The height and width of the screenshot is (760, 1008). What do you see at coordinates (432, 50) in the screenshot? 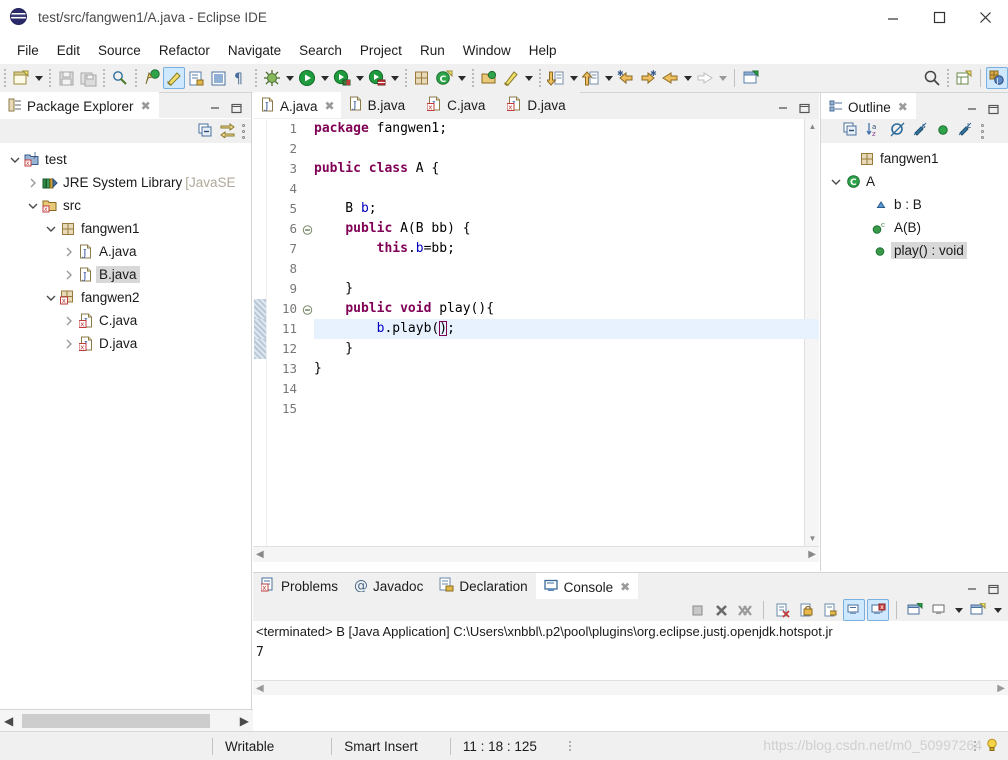
I see `menu-run: Run` at bounding box center [432, 50].